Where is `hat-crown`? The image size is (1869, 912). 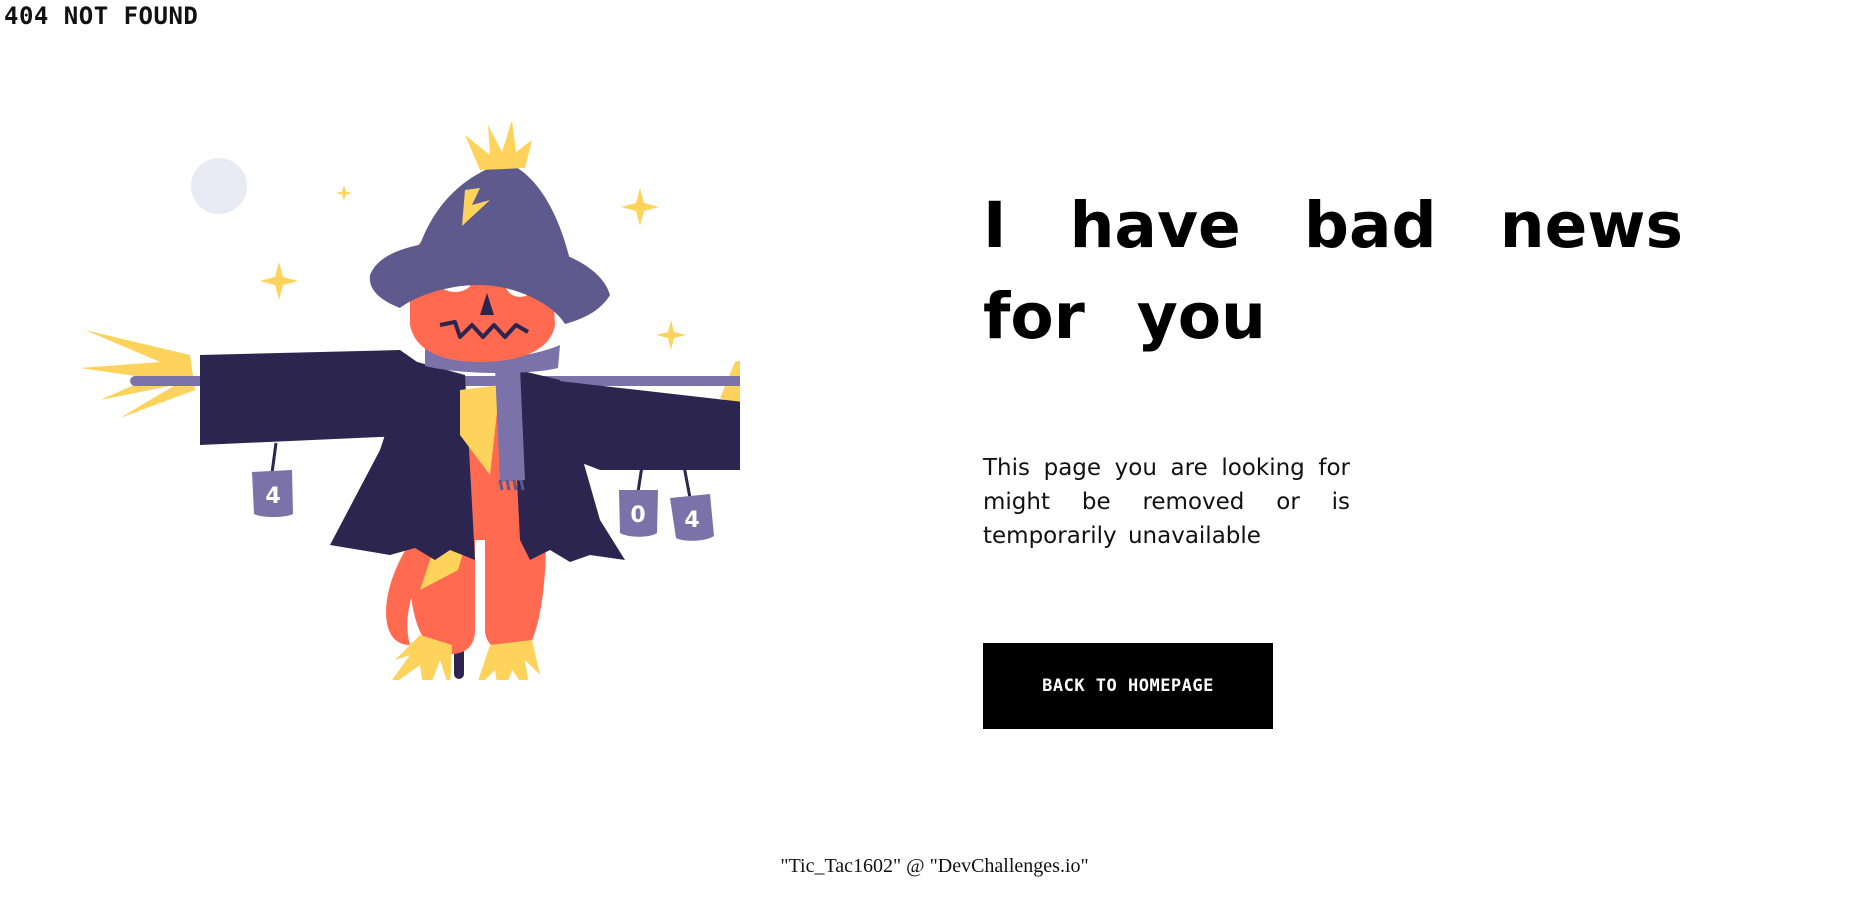
hat-crown is located at coordinates (495, 211).